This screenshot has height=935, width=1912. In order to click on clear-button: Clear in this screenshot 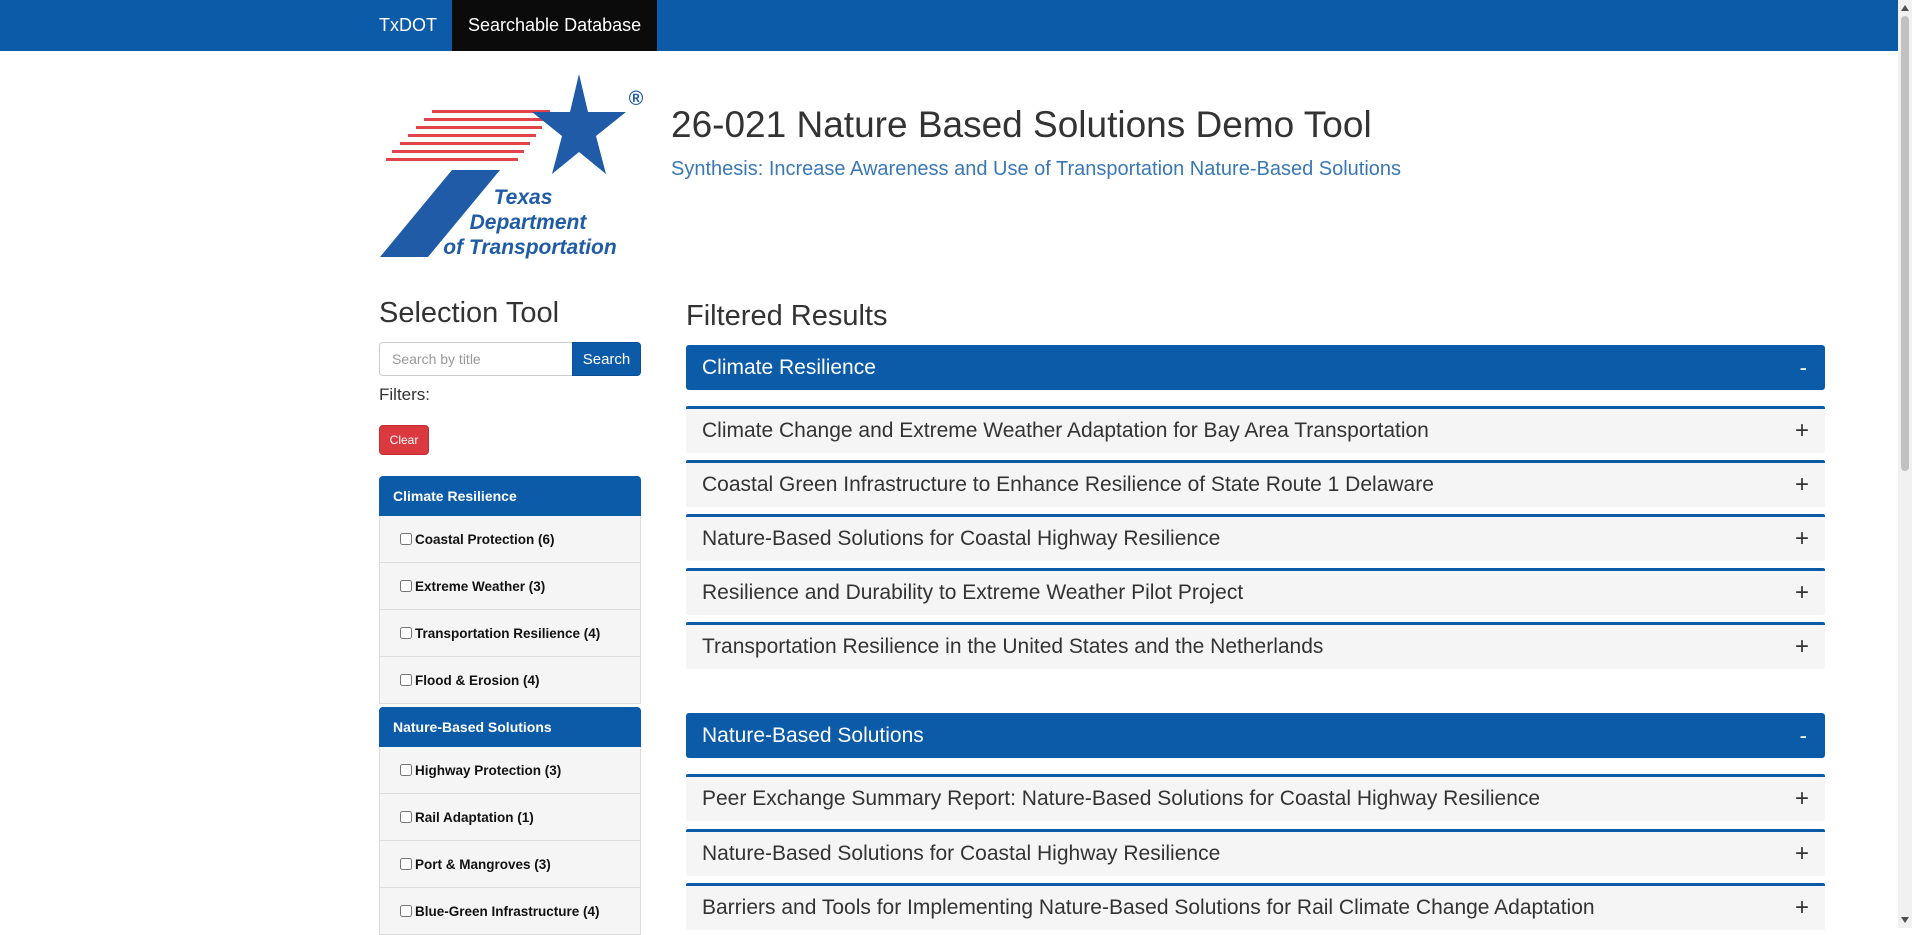, I will do `click(404, 440)`.